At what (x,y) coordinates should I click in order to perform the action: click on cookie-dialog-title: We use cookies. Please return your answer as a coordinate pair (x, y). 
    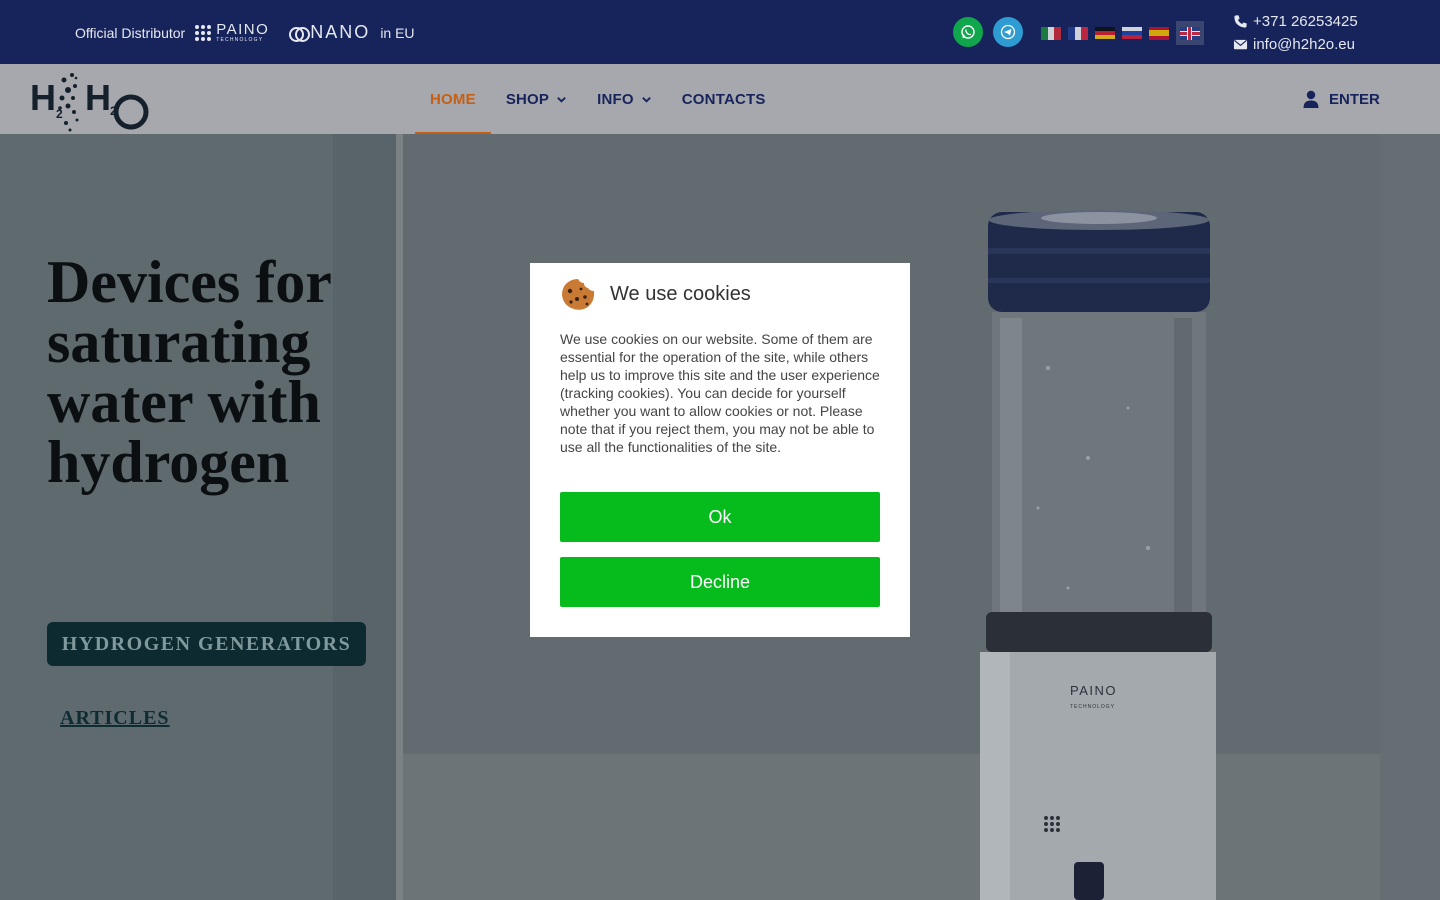
    Looking at the image, I should click on (680, 293).